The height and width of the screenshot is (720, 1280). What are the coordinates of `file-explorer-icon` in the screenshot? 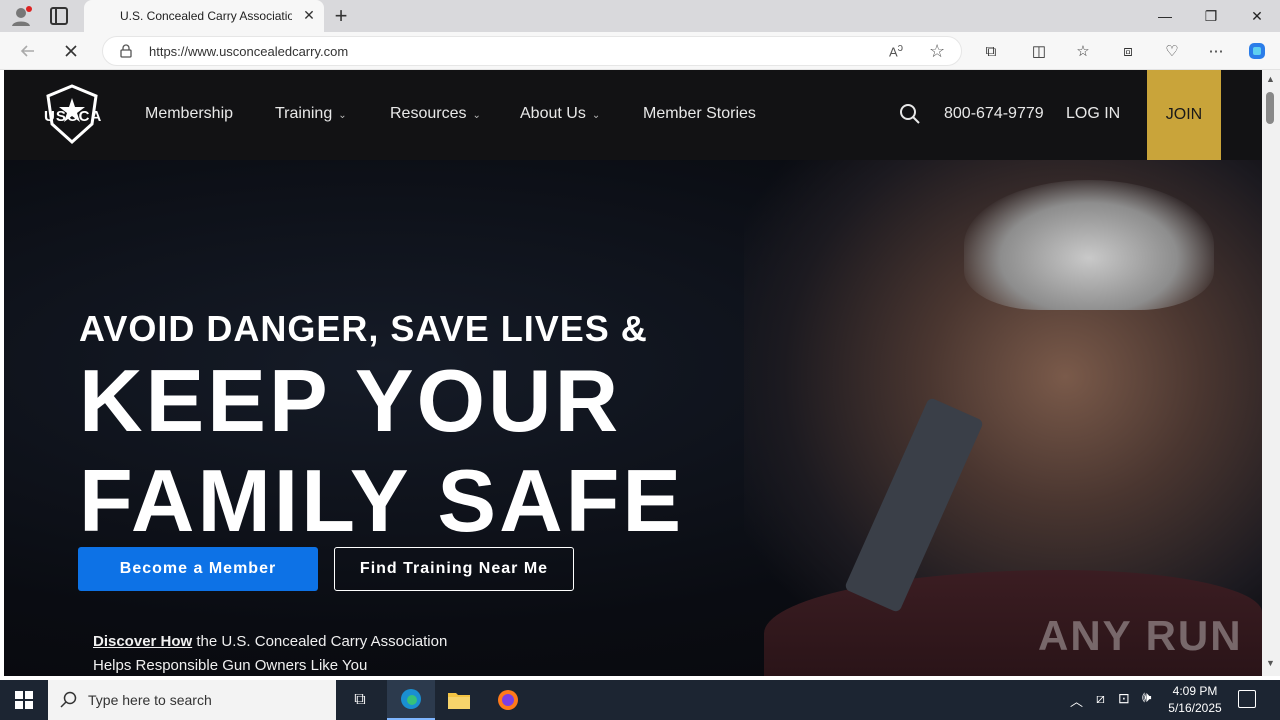 It's located at (459, 700).